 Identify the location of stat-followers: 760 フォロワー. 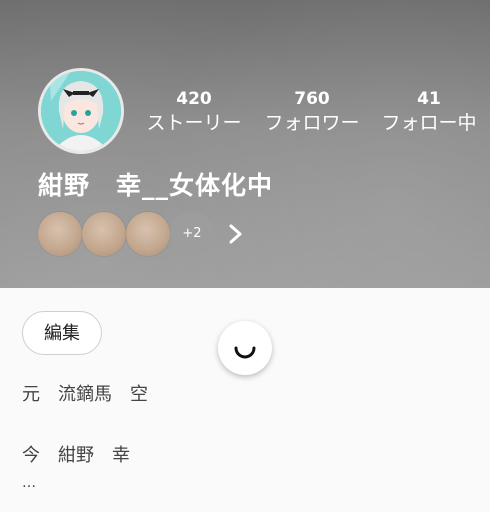
(312, 112).